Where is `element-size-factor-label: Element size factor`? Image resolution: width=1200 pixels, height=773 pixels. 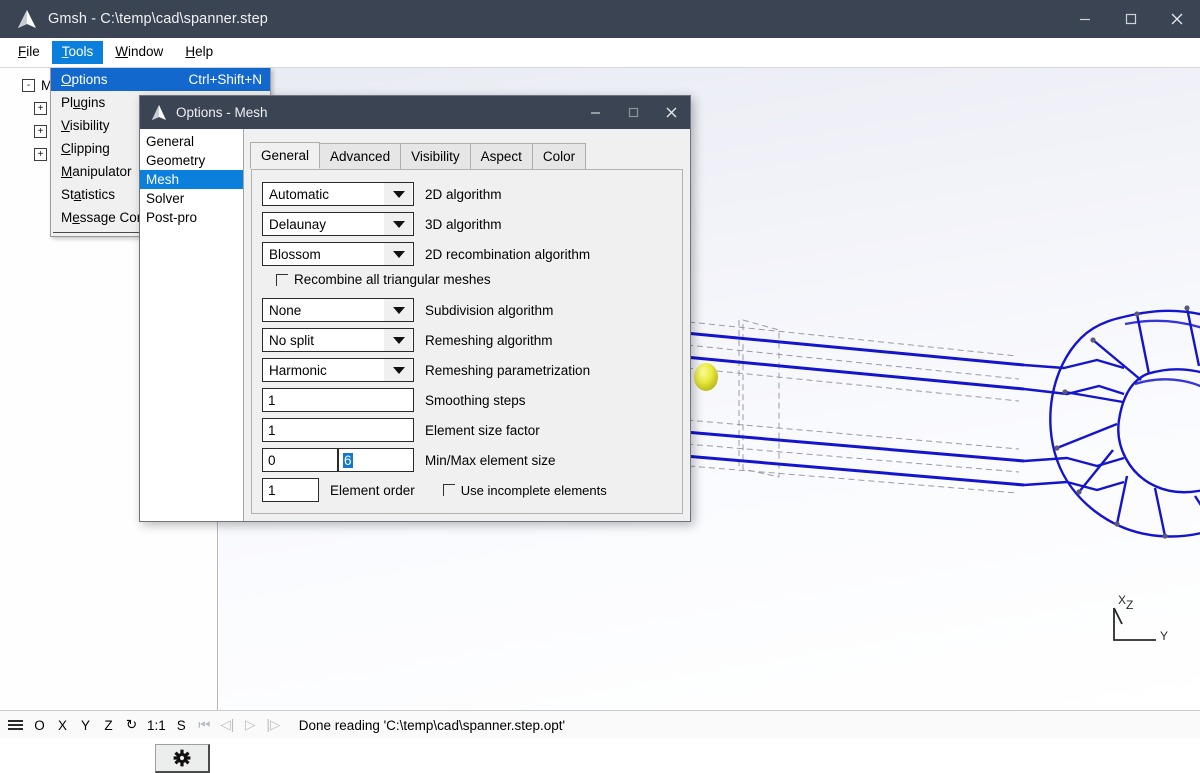
element-size-factor-label: Element size factor is located at coordinates (482, 430).